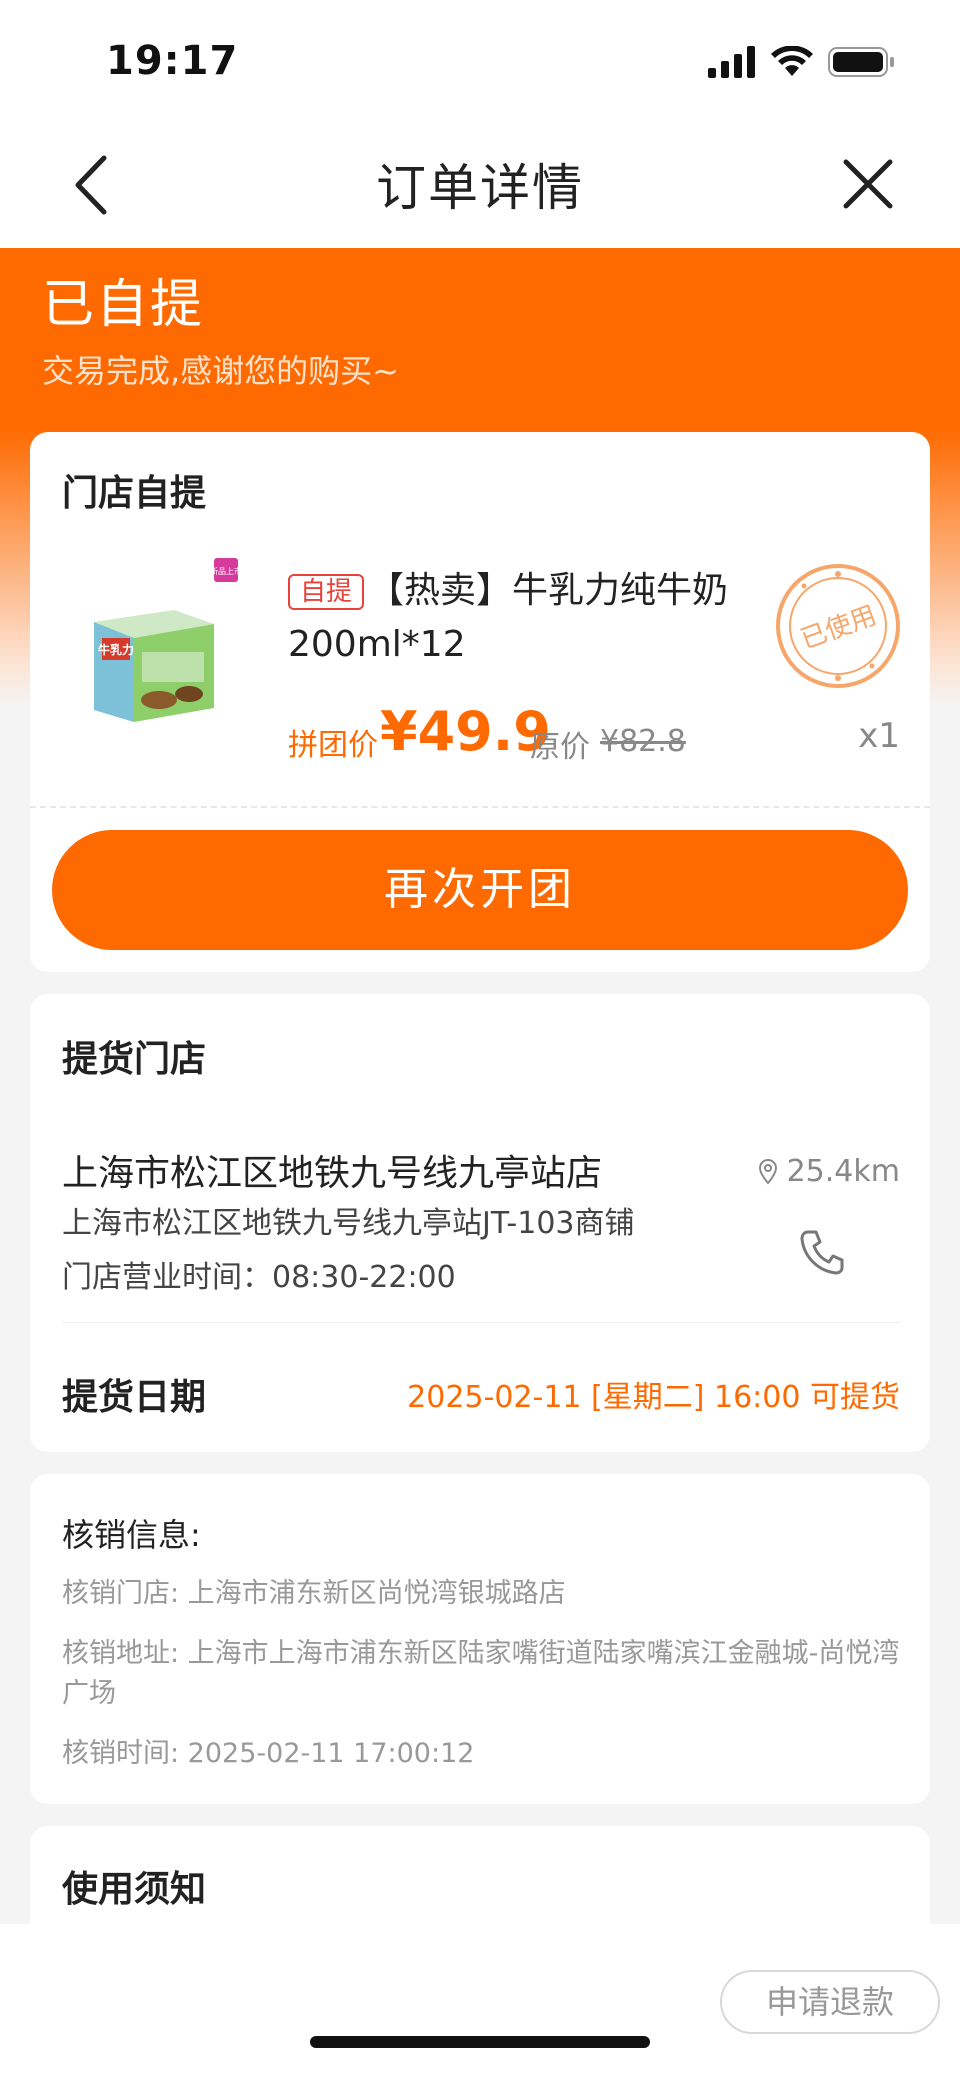  Describe the element at coordinates (134, 1059) in the screenshot. I see `store-card-title: 提货门店` at that location.